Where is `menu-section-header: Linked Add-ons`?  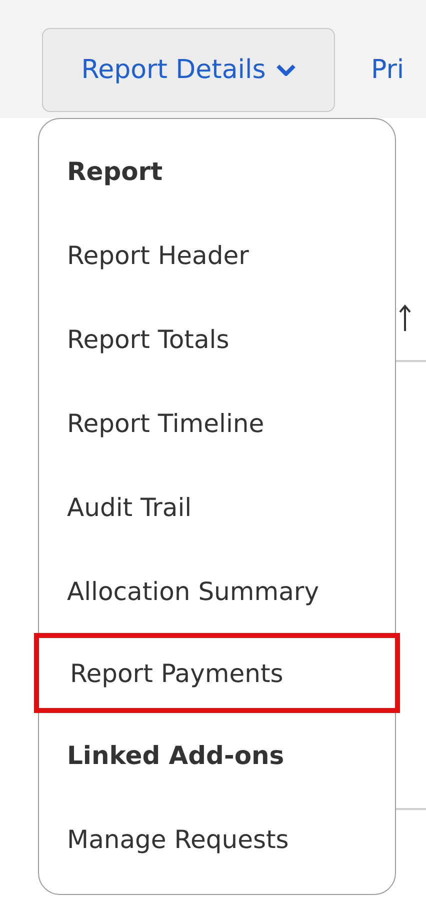 menu-section-header: Linked Add-ons is located at coordinates (176, 756).